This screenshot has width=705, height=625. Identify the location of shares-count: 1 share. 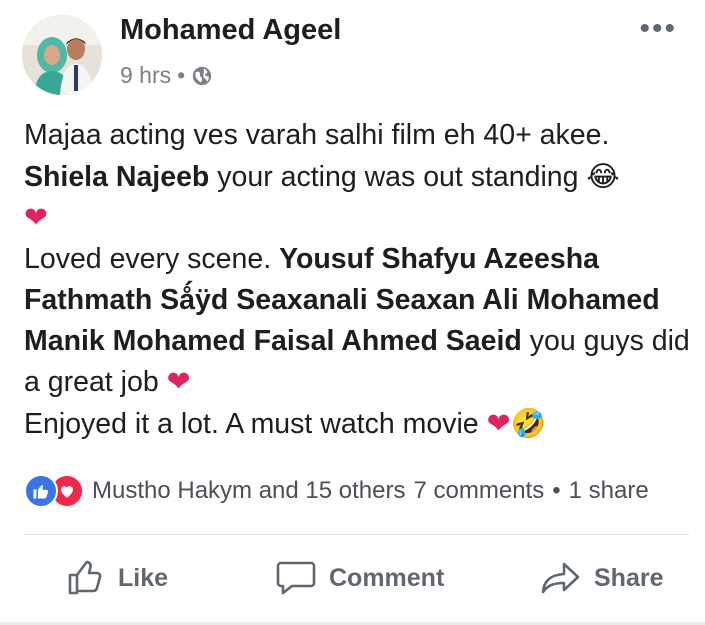
(609, 491).